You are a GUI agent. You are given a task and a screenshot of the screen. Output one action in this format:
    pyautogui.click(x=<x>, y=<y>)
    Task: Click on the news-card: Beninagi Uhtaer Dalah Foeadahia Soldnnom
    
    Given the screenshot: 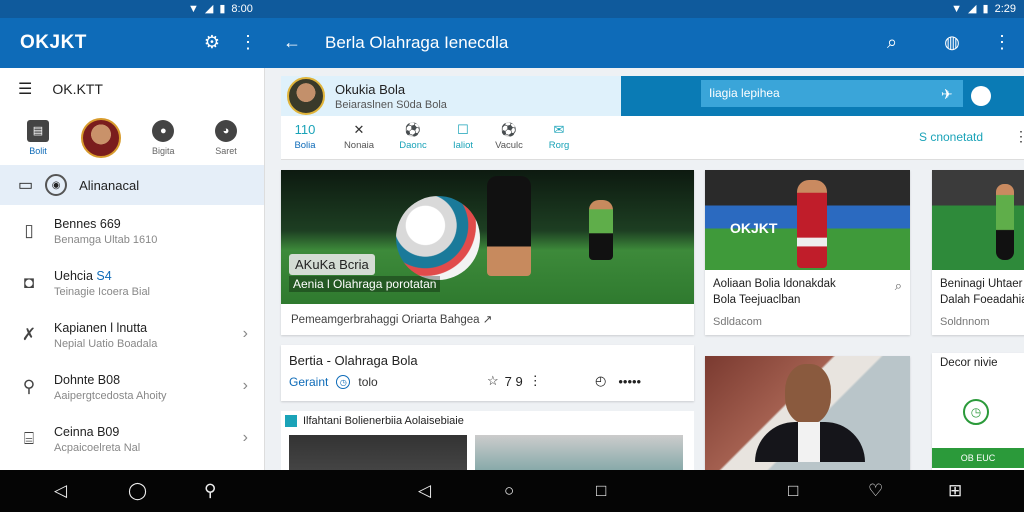 What is the action you would take?
    pyautogui.click(x=978, y=252)
    